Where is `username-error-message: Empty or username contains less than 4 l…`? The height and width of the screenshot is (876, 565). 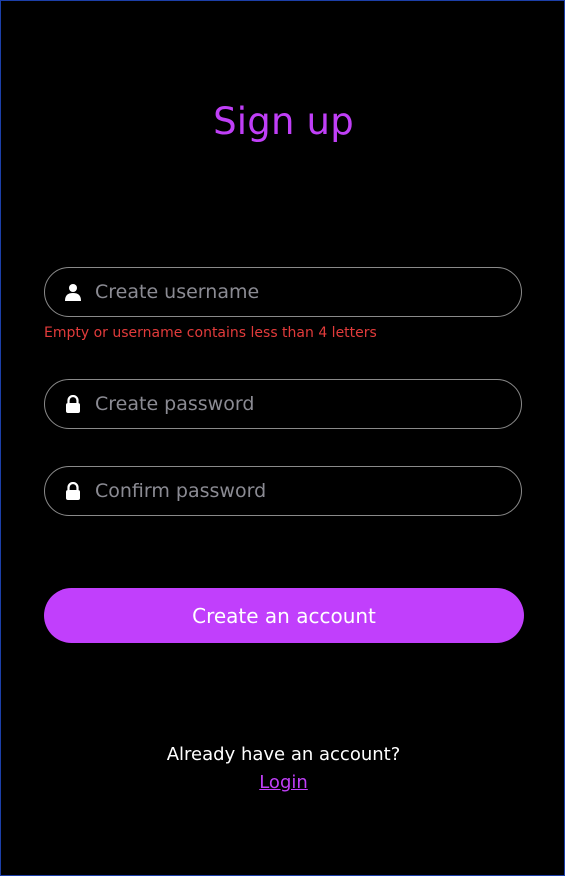 username-error-message: Empty or username contains less than 4 l… is located at coordinates (210, 333).